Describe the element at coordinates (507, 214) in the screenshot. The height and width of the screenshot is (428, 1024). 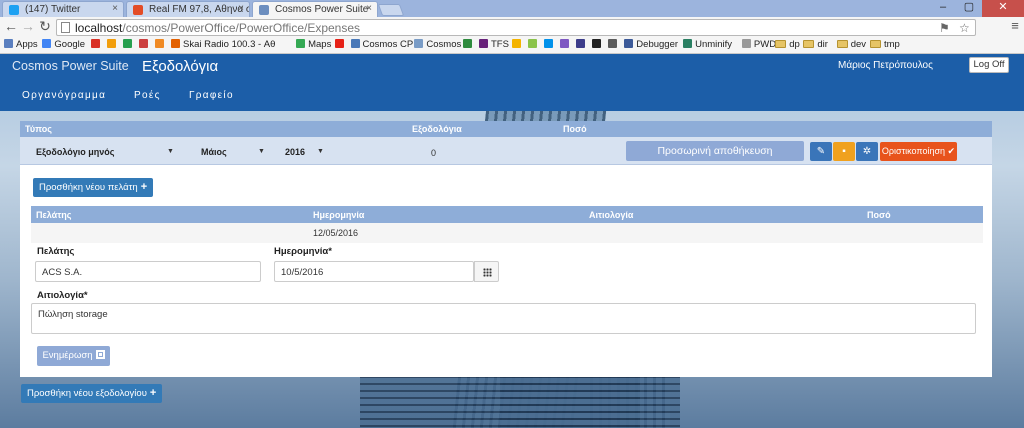
I see `customer-grid-header: Πελάτης Ημερομηνία Αιτιολογία Ποσό` at that location.